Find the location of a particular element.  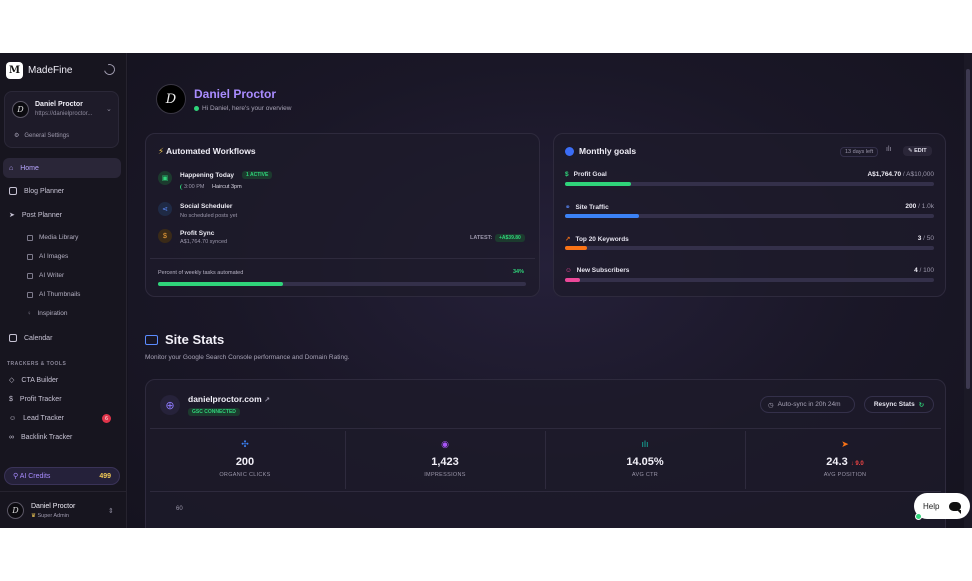

chevron-down-icon: ⌄ is located at coordinates (109, 109).